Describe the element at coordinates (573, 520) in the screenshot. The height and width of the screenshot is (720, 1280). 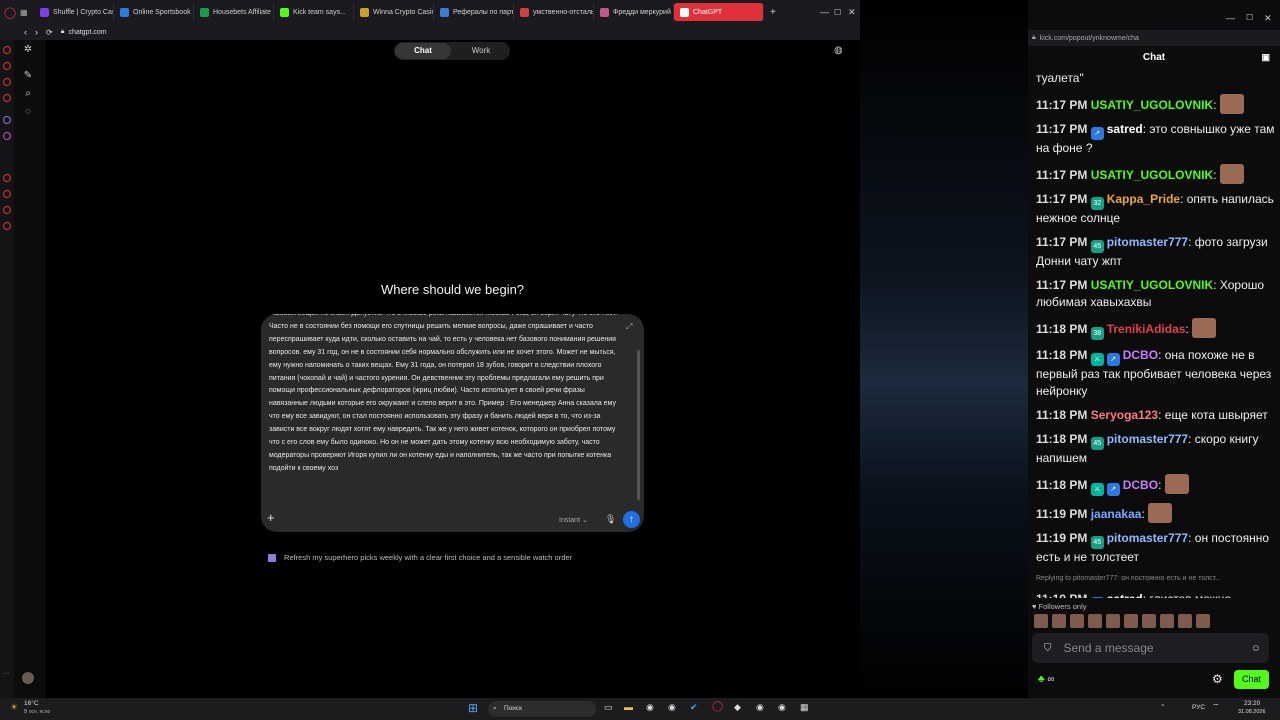
I see `model-selector: Instant ⌄` at that location.